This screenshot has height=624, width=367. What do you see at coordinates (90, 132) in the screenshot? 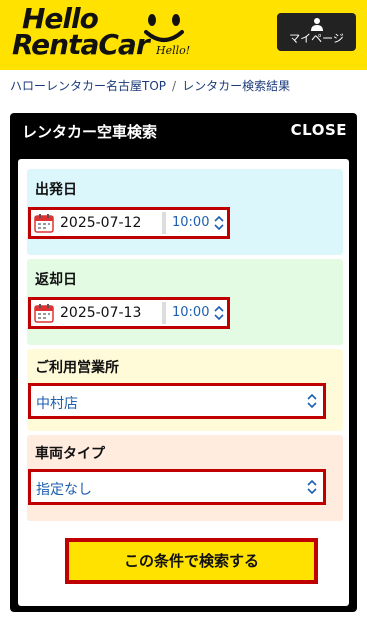
I see `panel-title: レンタカー空車検索` at bounding box center [90, 132].